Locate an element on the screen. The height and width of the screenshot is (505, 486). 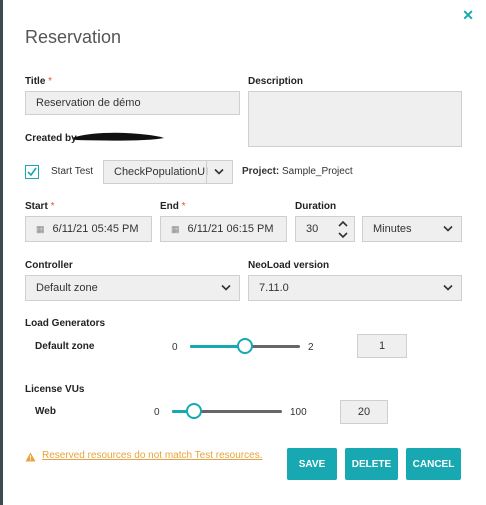
start-test-label: Start Test is located at coordinates (72, 171).